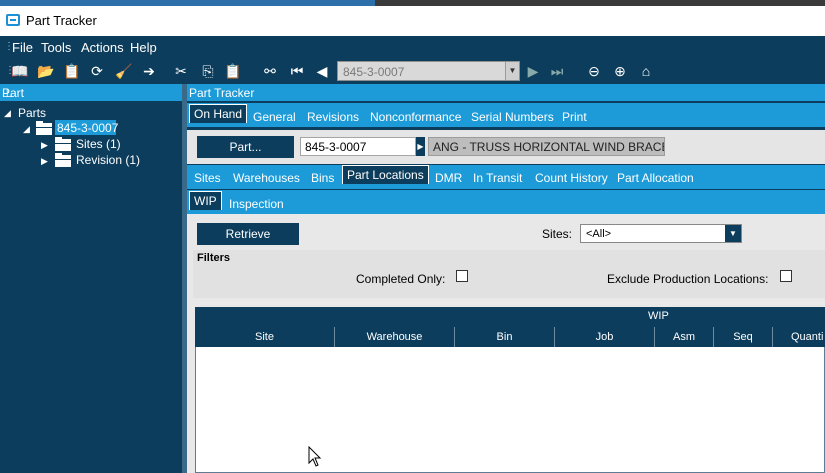  Describe the element at coordinates (87, 128) in the screenshot. I see `tree-node-part: 845-3-0007` at that location.